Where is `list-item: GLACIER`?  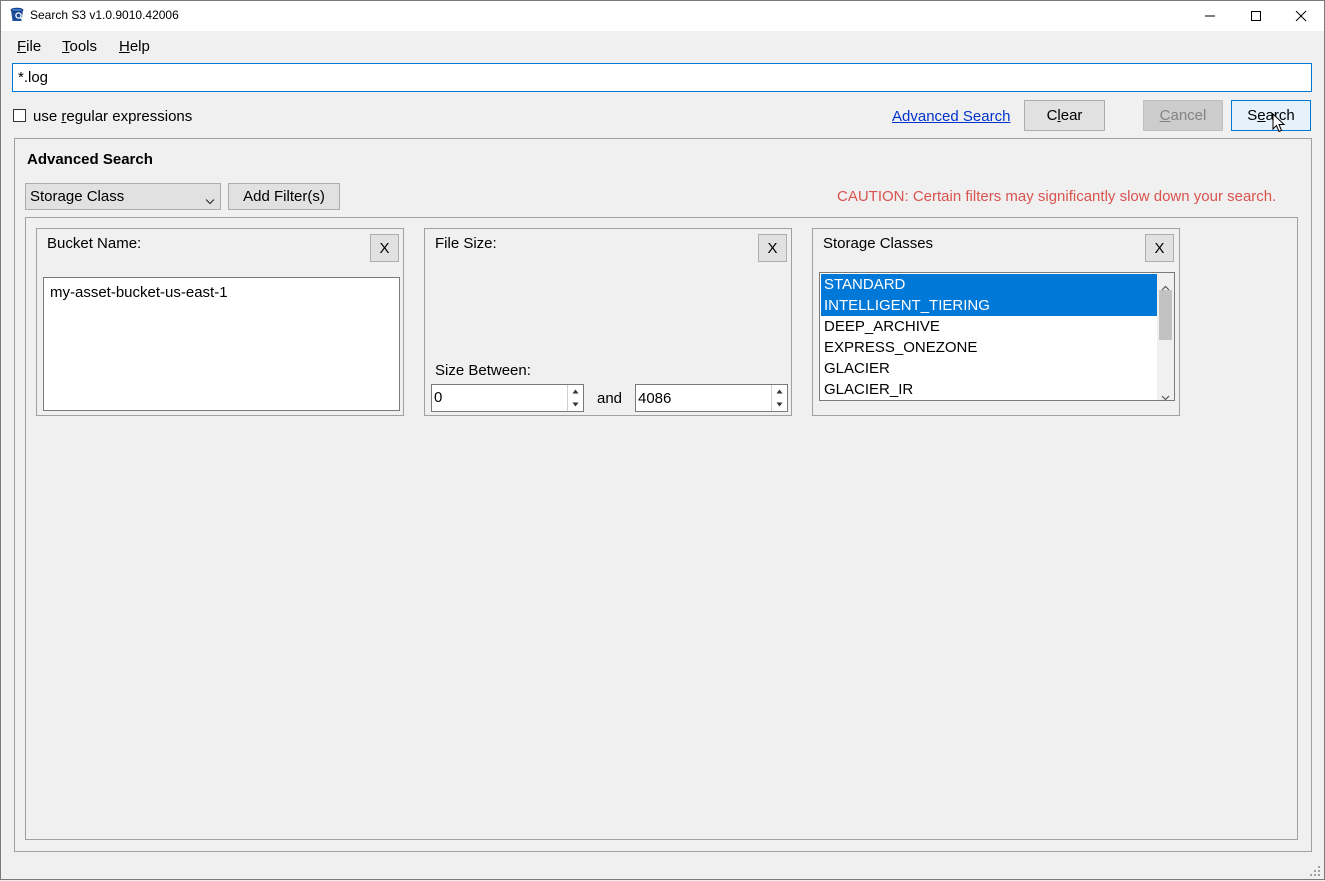 list-item: GLACIER is located at coordinates (989, 368).